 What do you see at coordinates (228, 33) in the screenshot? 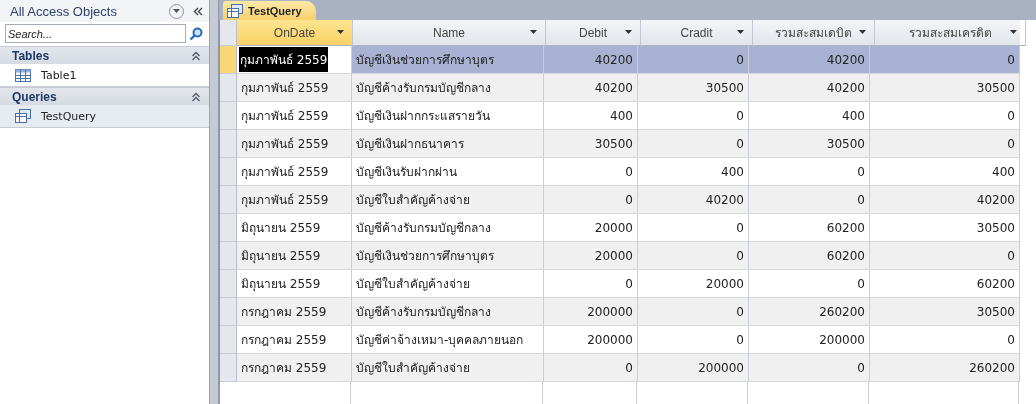
I see `select-all-button` at bounding box center [228, 33].